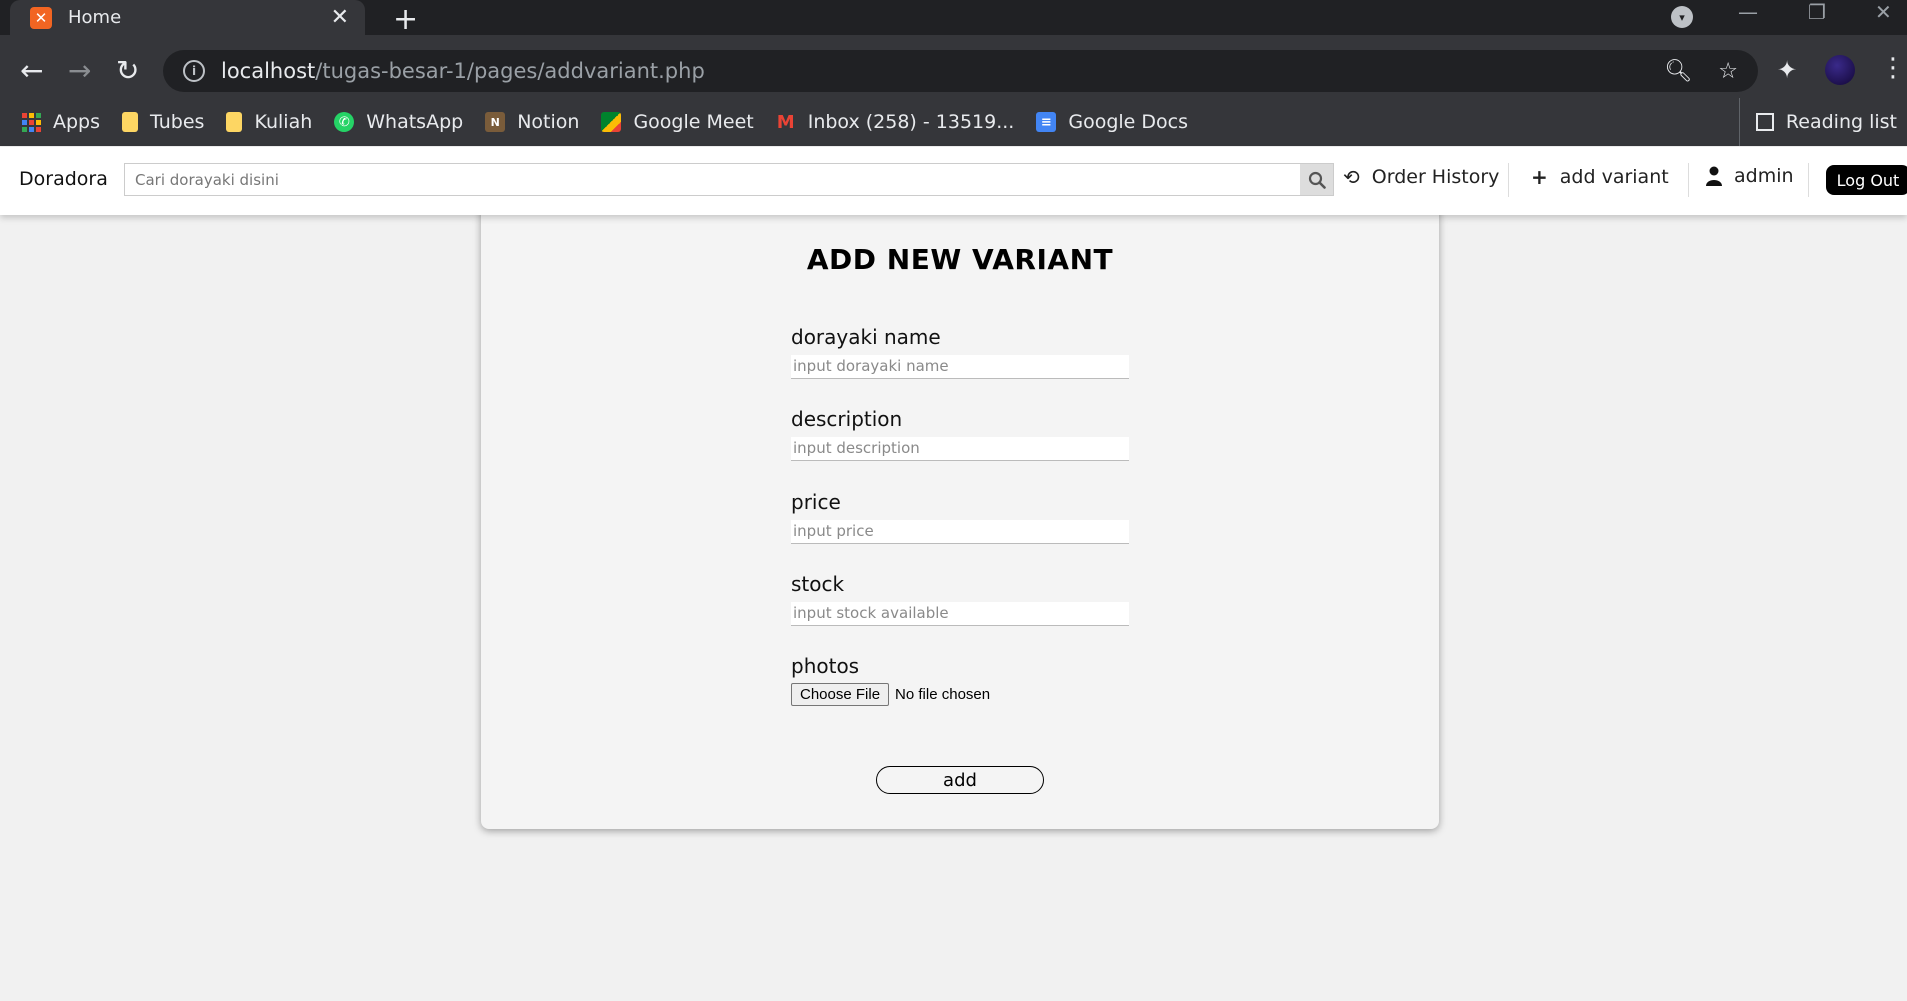 This screenshot has width=1907, height=1001. What do you see at coordinates (961, 599) in the screenshot?
I see `stock-field: stock input stock available` at bounding box center [961, 599].